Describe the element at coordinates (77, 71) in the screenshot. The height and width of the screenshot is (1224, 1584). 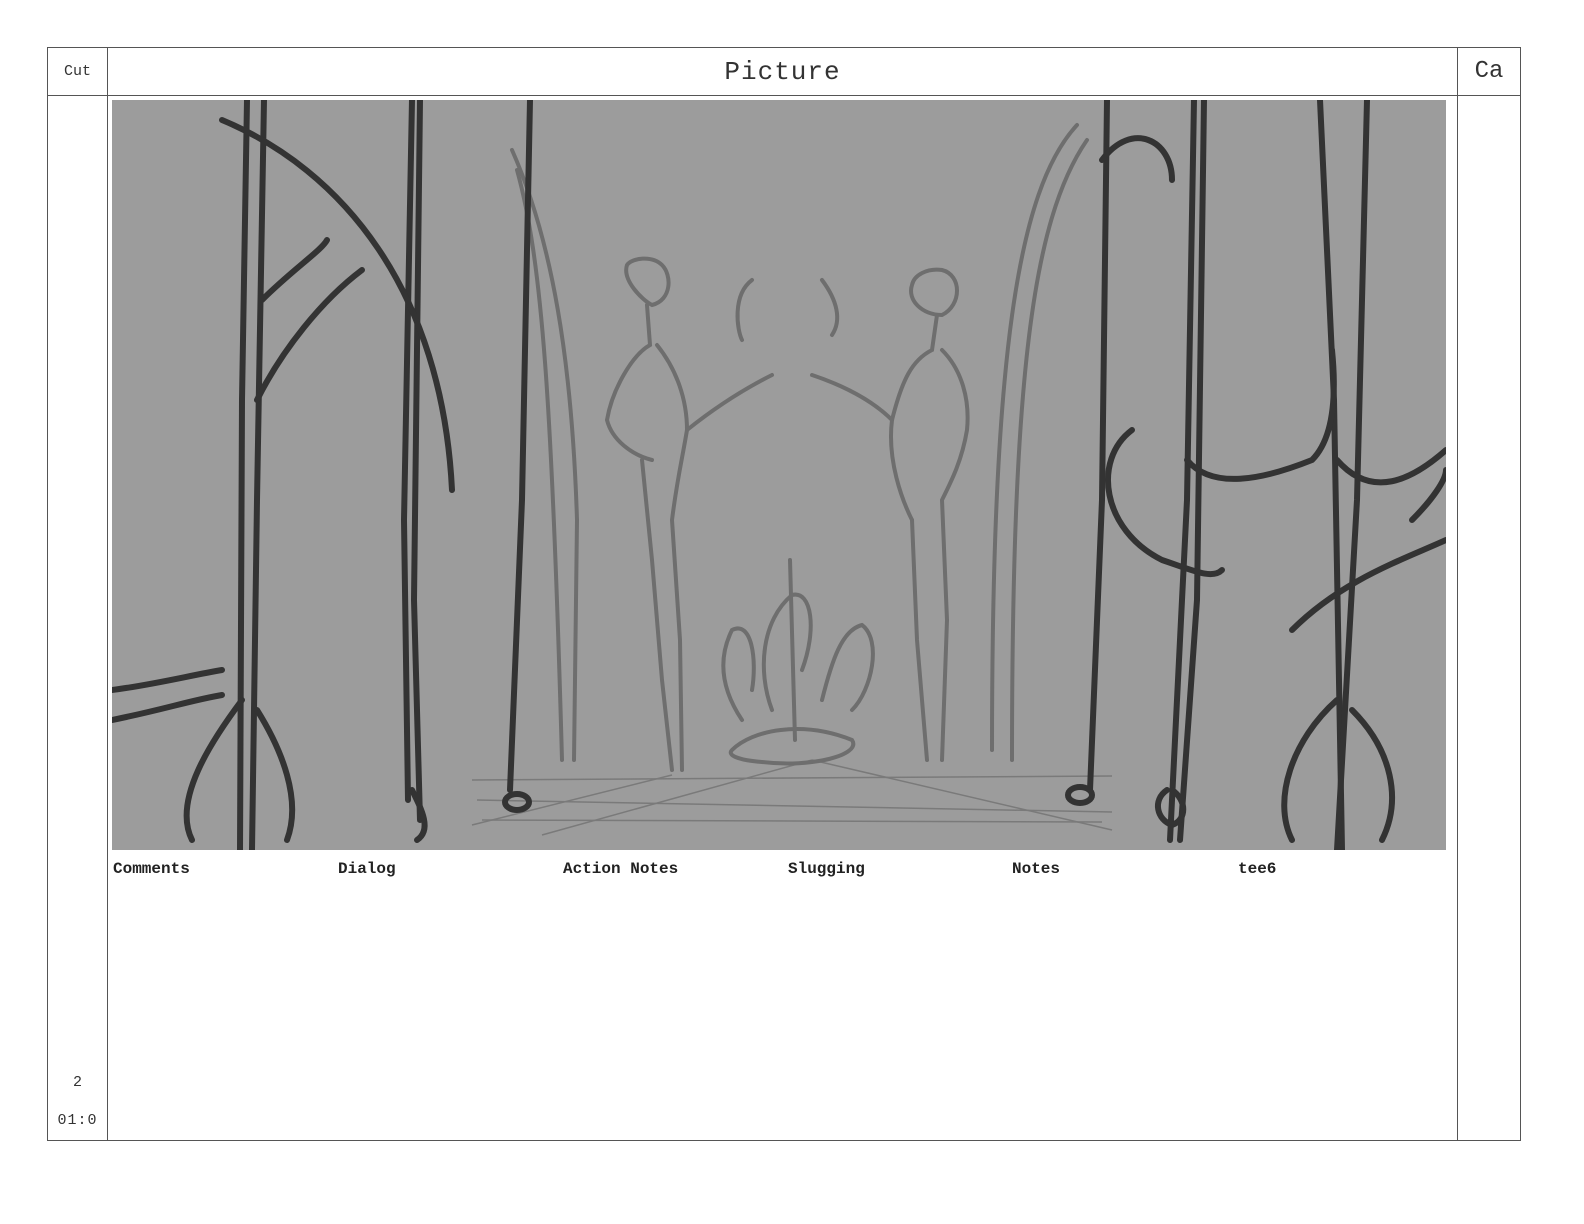
I see `cut-column-header: Cut` at that location.